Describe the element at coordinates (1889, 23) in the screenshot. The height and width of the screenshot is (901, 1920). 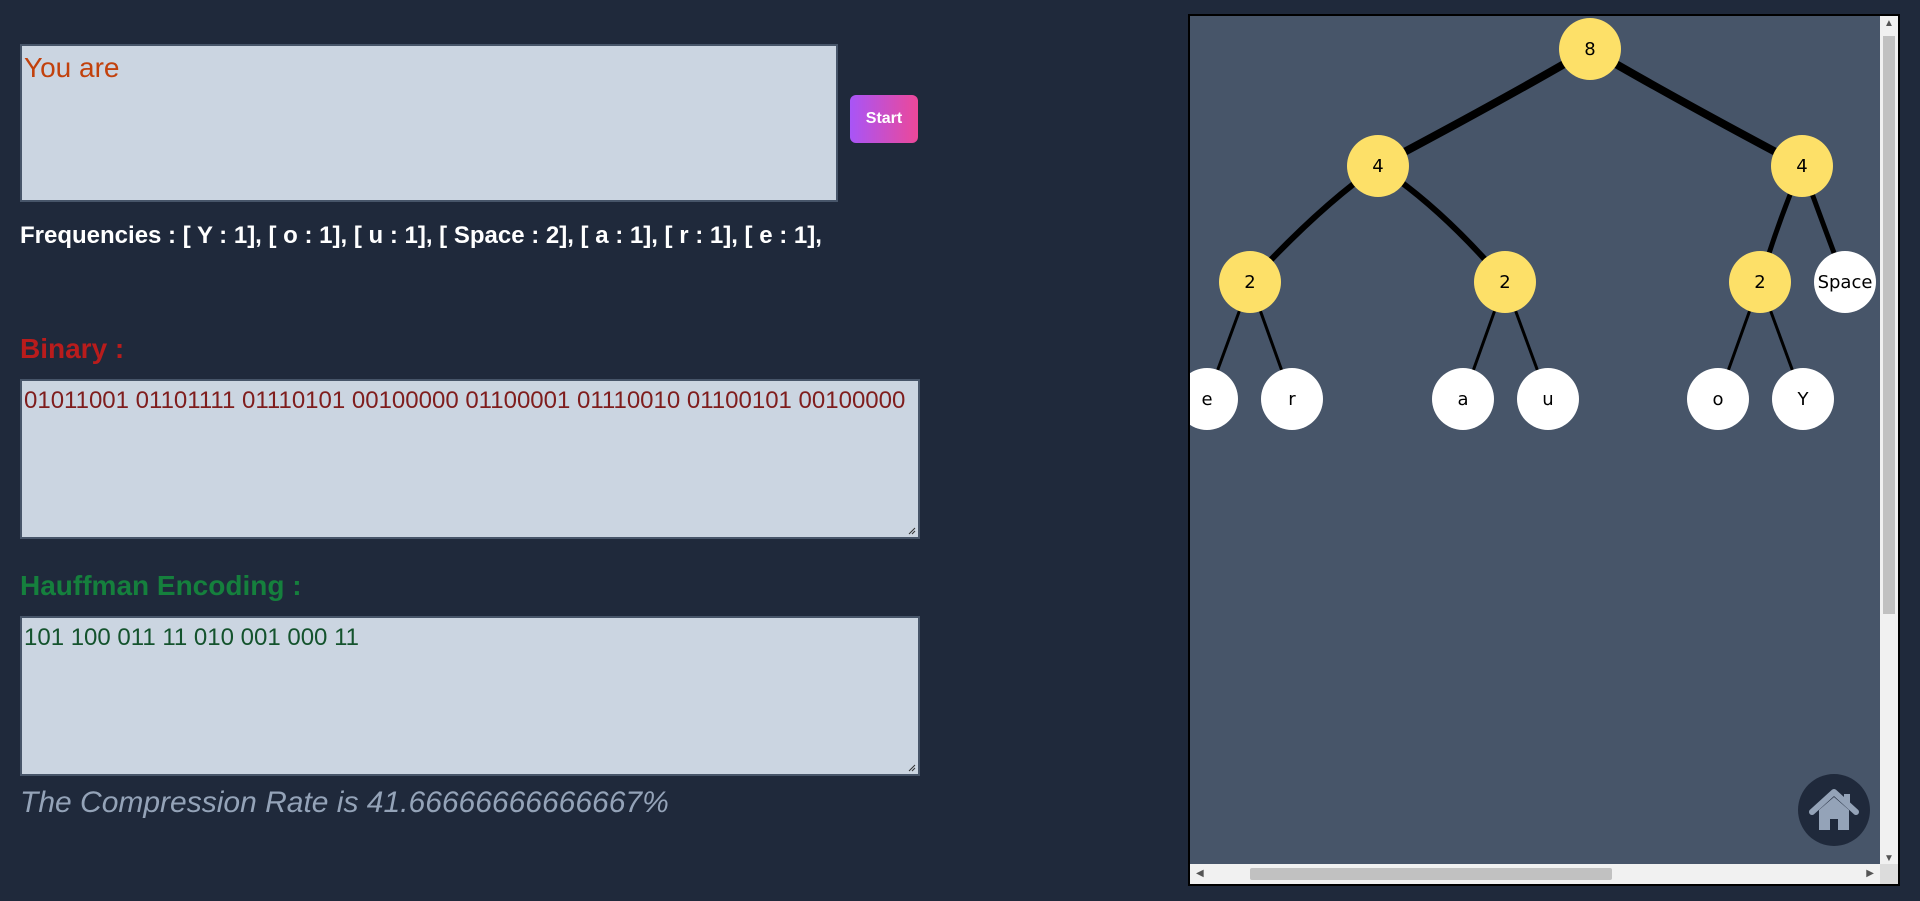
I see `scroll-up-arrow-icon: ▲` at that location.